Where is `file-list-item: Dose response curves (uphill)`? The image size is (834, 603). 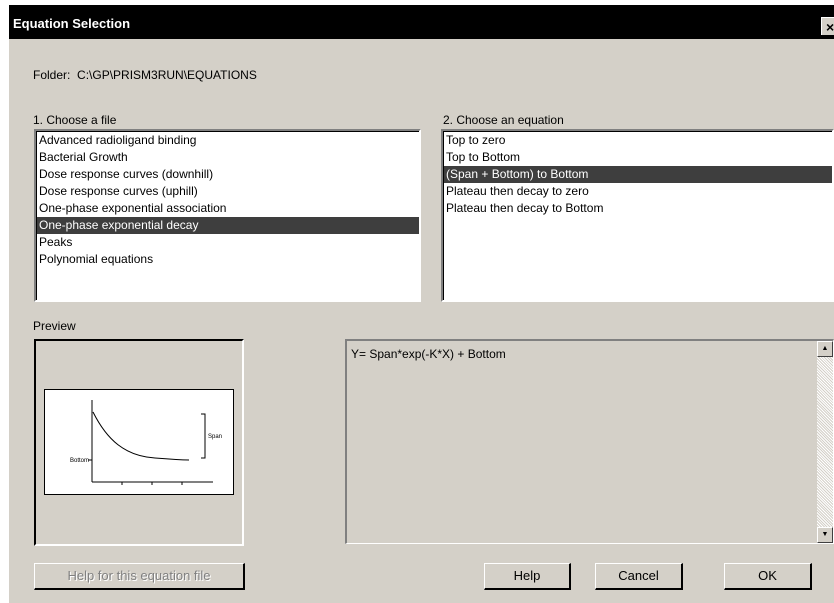 file-list-item: Dose response curves (uphill) is located at coordinates (228, 191).